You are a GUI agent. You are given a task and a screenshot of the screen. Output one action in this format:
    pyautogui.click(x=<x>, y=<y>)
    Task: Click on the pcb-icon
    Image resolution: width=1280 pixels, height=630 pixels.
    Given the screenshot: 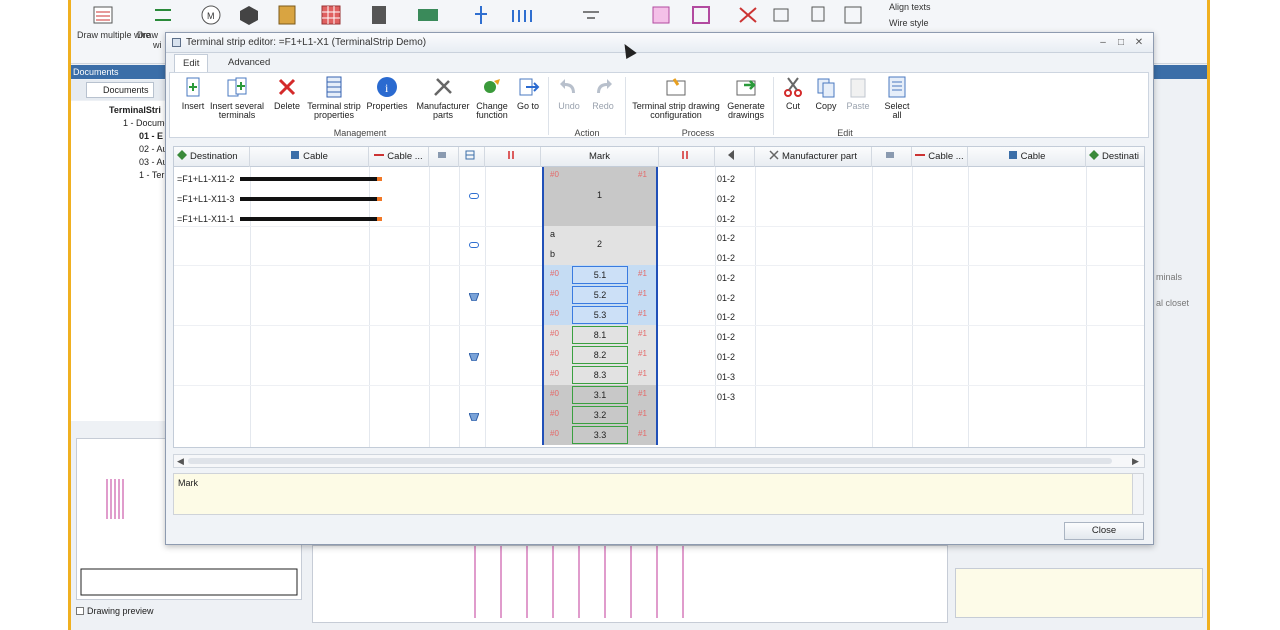 What is the action you would take?
    pyautogui.click(x=428, y=15)
    